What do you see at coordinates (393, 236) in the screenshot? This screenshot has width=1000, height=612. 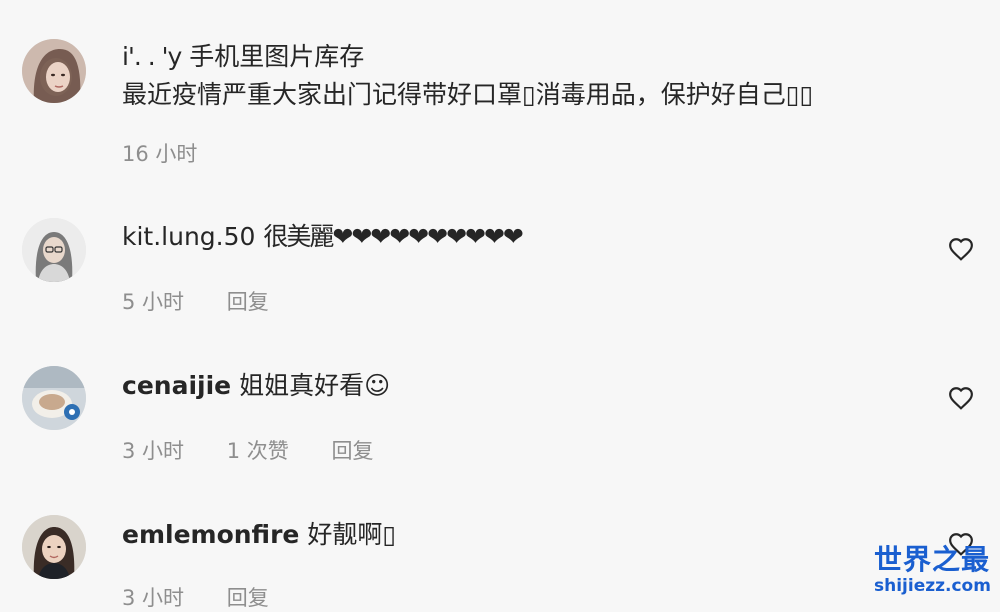 I see `comment-text: 很美麗❤❤❤❤❤❤❤❤❤❤` at bounding box center [393, 236].